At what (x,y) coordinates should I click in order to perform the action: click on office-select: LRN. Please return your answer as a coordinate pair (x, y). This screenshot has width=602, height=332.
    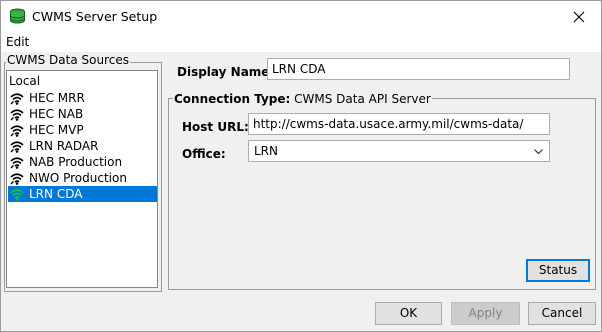
    Looking at the image, I should click on (399, 151).